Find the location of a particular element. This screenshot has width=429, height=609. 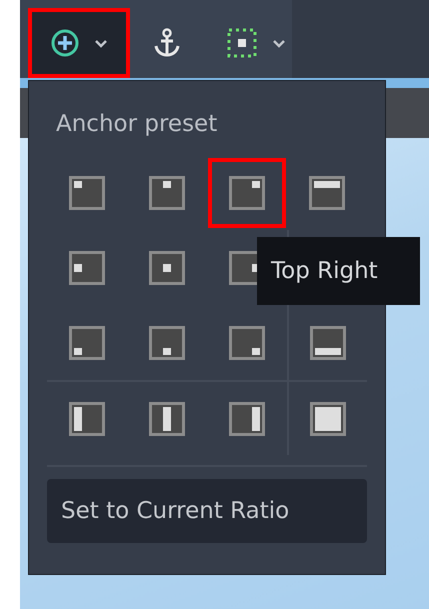

popup-title: Anchor preset is located at coordinates (137, 124).